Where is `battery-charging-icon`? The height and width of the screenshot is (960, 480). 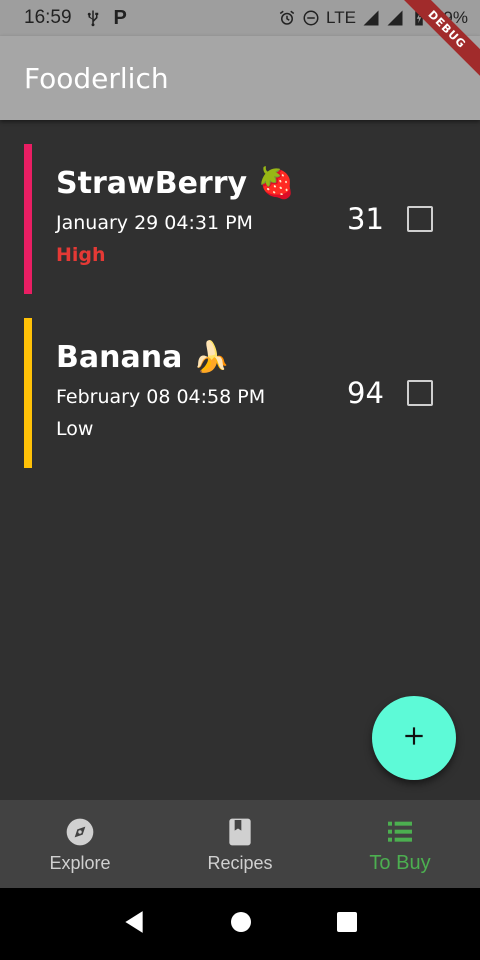 battery-charging-icon is located at coordinates (419, 18).